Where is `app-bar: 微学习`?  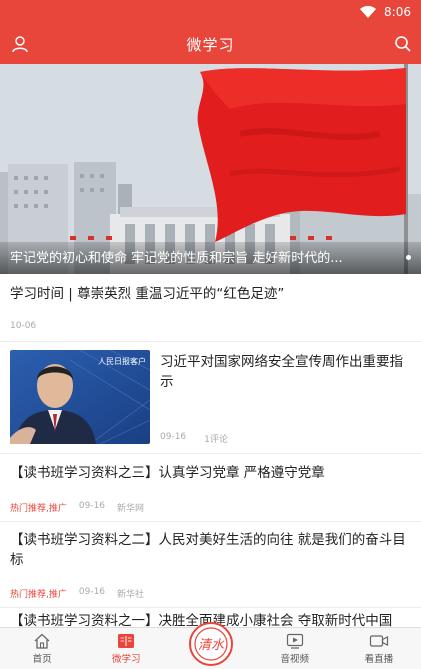
app-bar: 微学习 is located at coordinates (210, 44).